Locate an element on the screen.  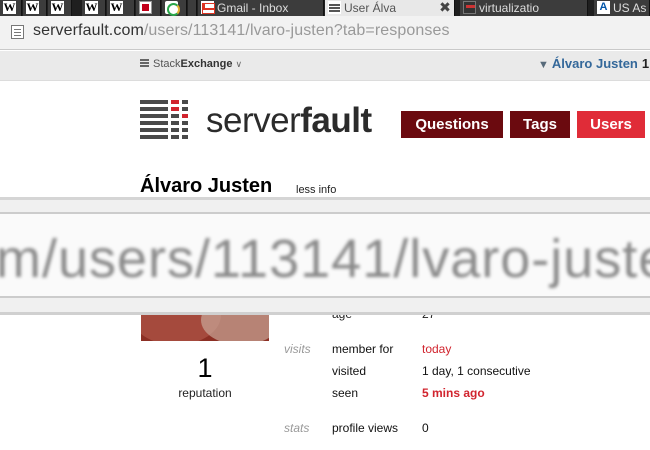
seen-value: 5 mins ago is located at coordinates (453, 393).